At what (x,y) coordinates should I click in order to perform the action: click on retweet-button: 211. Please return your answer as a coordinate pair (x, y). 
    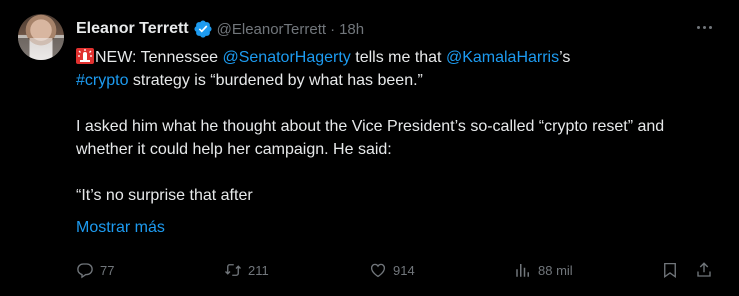
    Looking at the image, I should click on (246, 270).